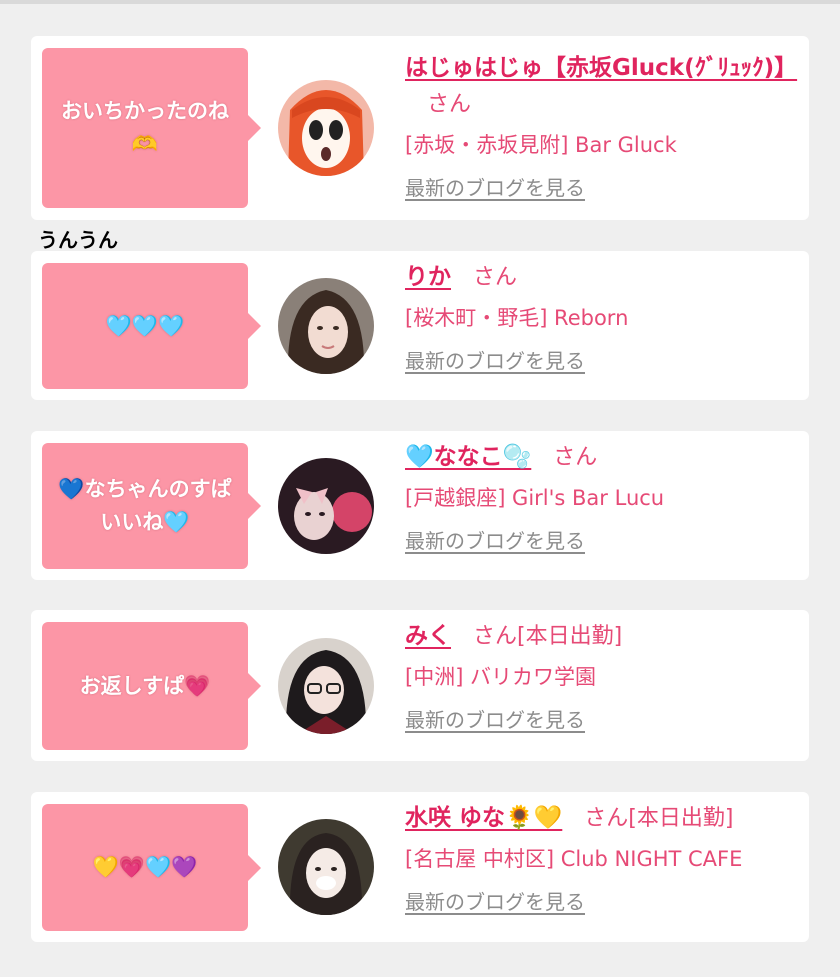 The image size is (840, 977). I want to click on message-text: 💙なちゃんのすぱいいね🩵, so click(145, 505).